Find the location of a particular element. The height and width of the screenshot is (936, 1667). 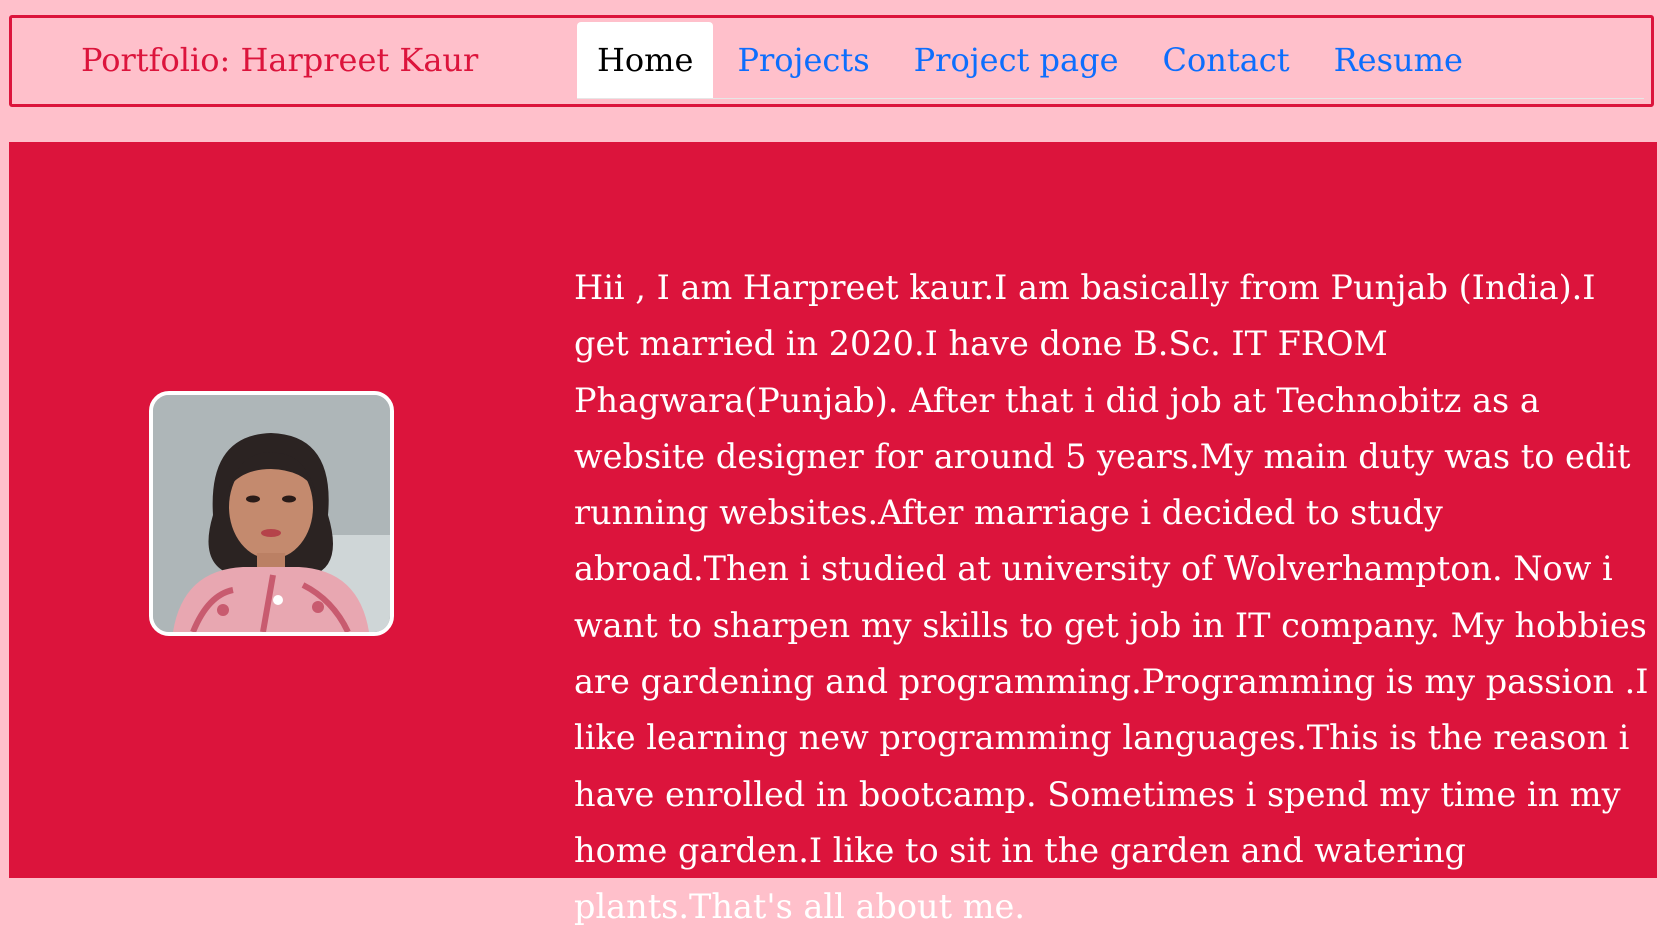

nav-link-home: Home is located at coordinates (645, 60).